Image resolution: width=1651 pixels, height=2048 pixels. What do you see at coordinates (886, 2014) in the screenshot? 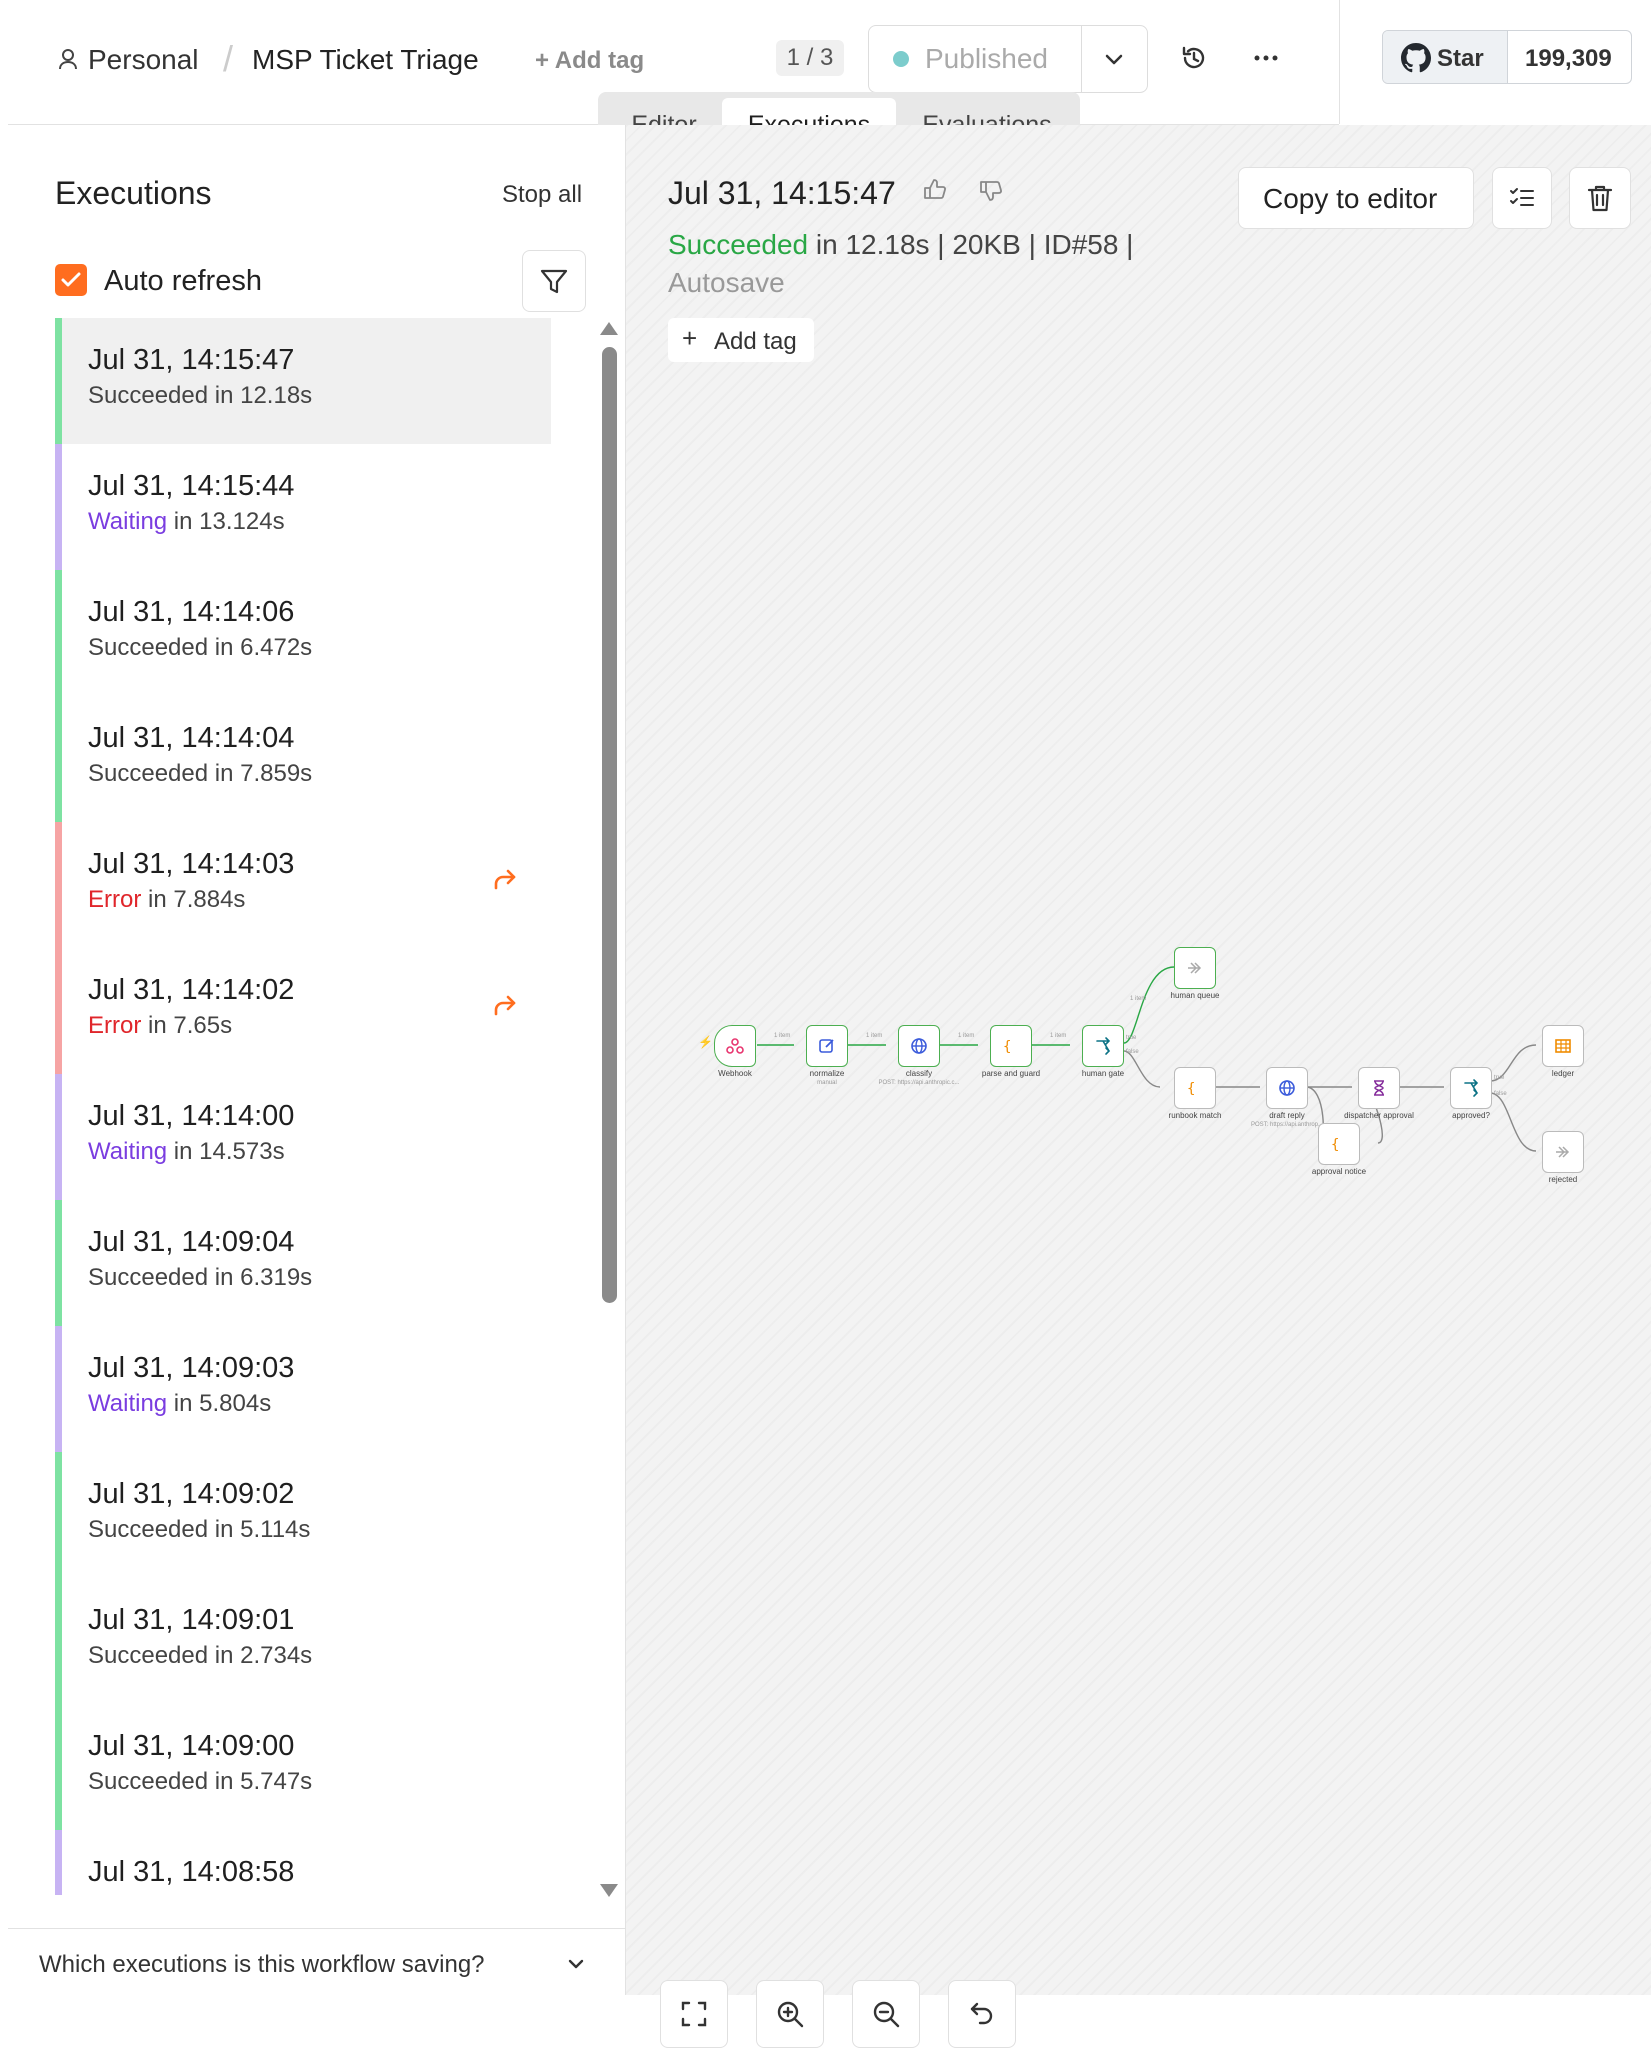
I see `zoom-out-button` at bounding box center [886, 2014].